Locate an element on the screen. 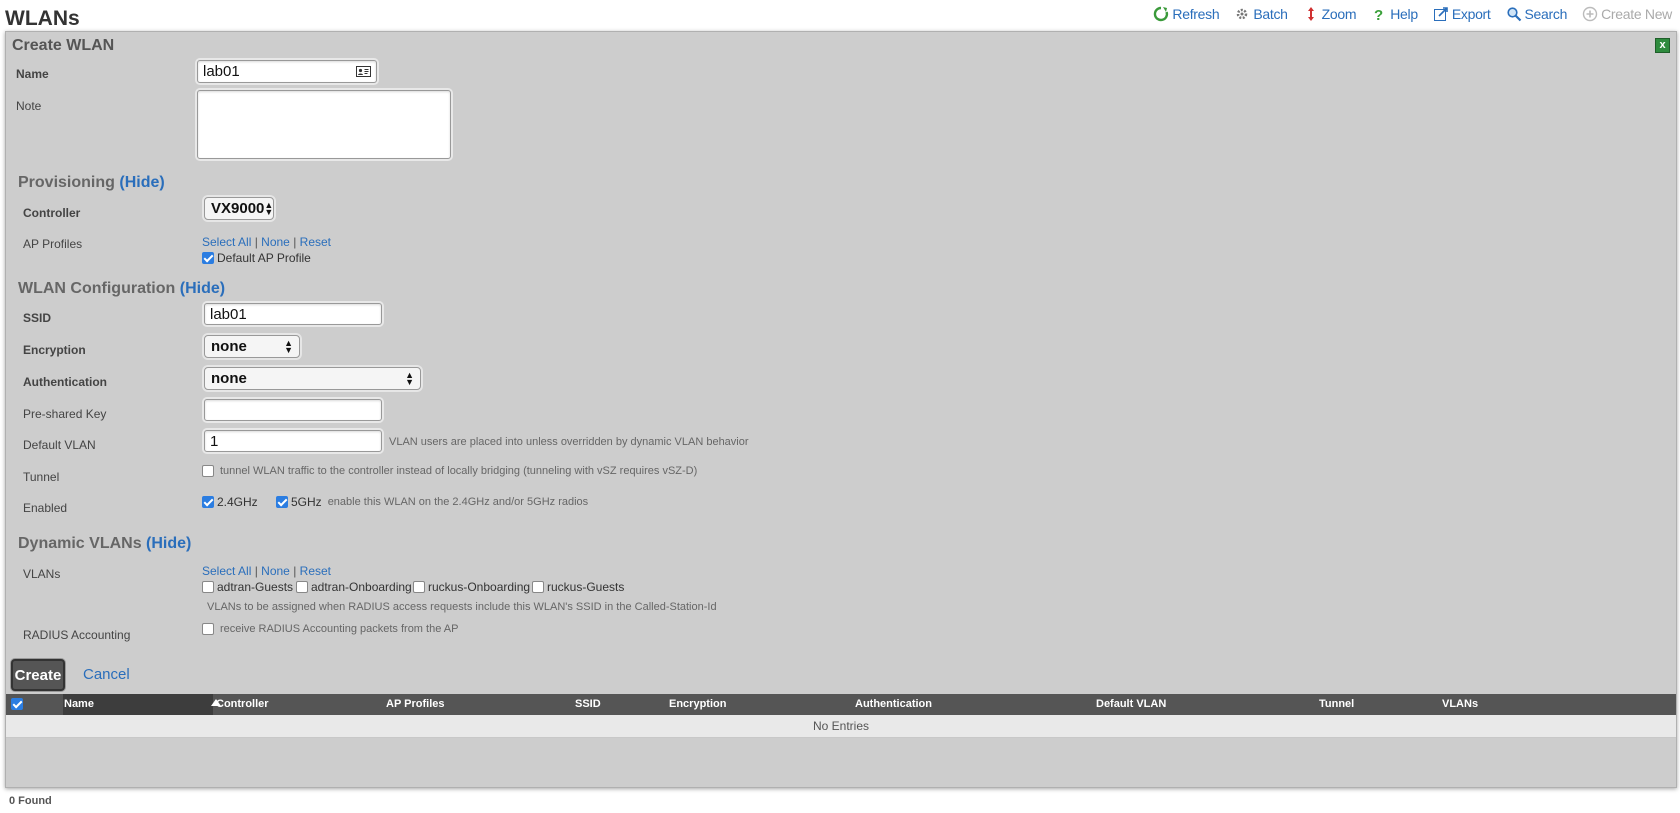 The image size is (1680, 813). dynamic-vlans-heading: Dynamic VLANs (Hide) is located at coordinates (104, 544).